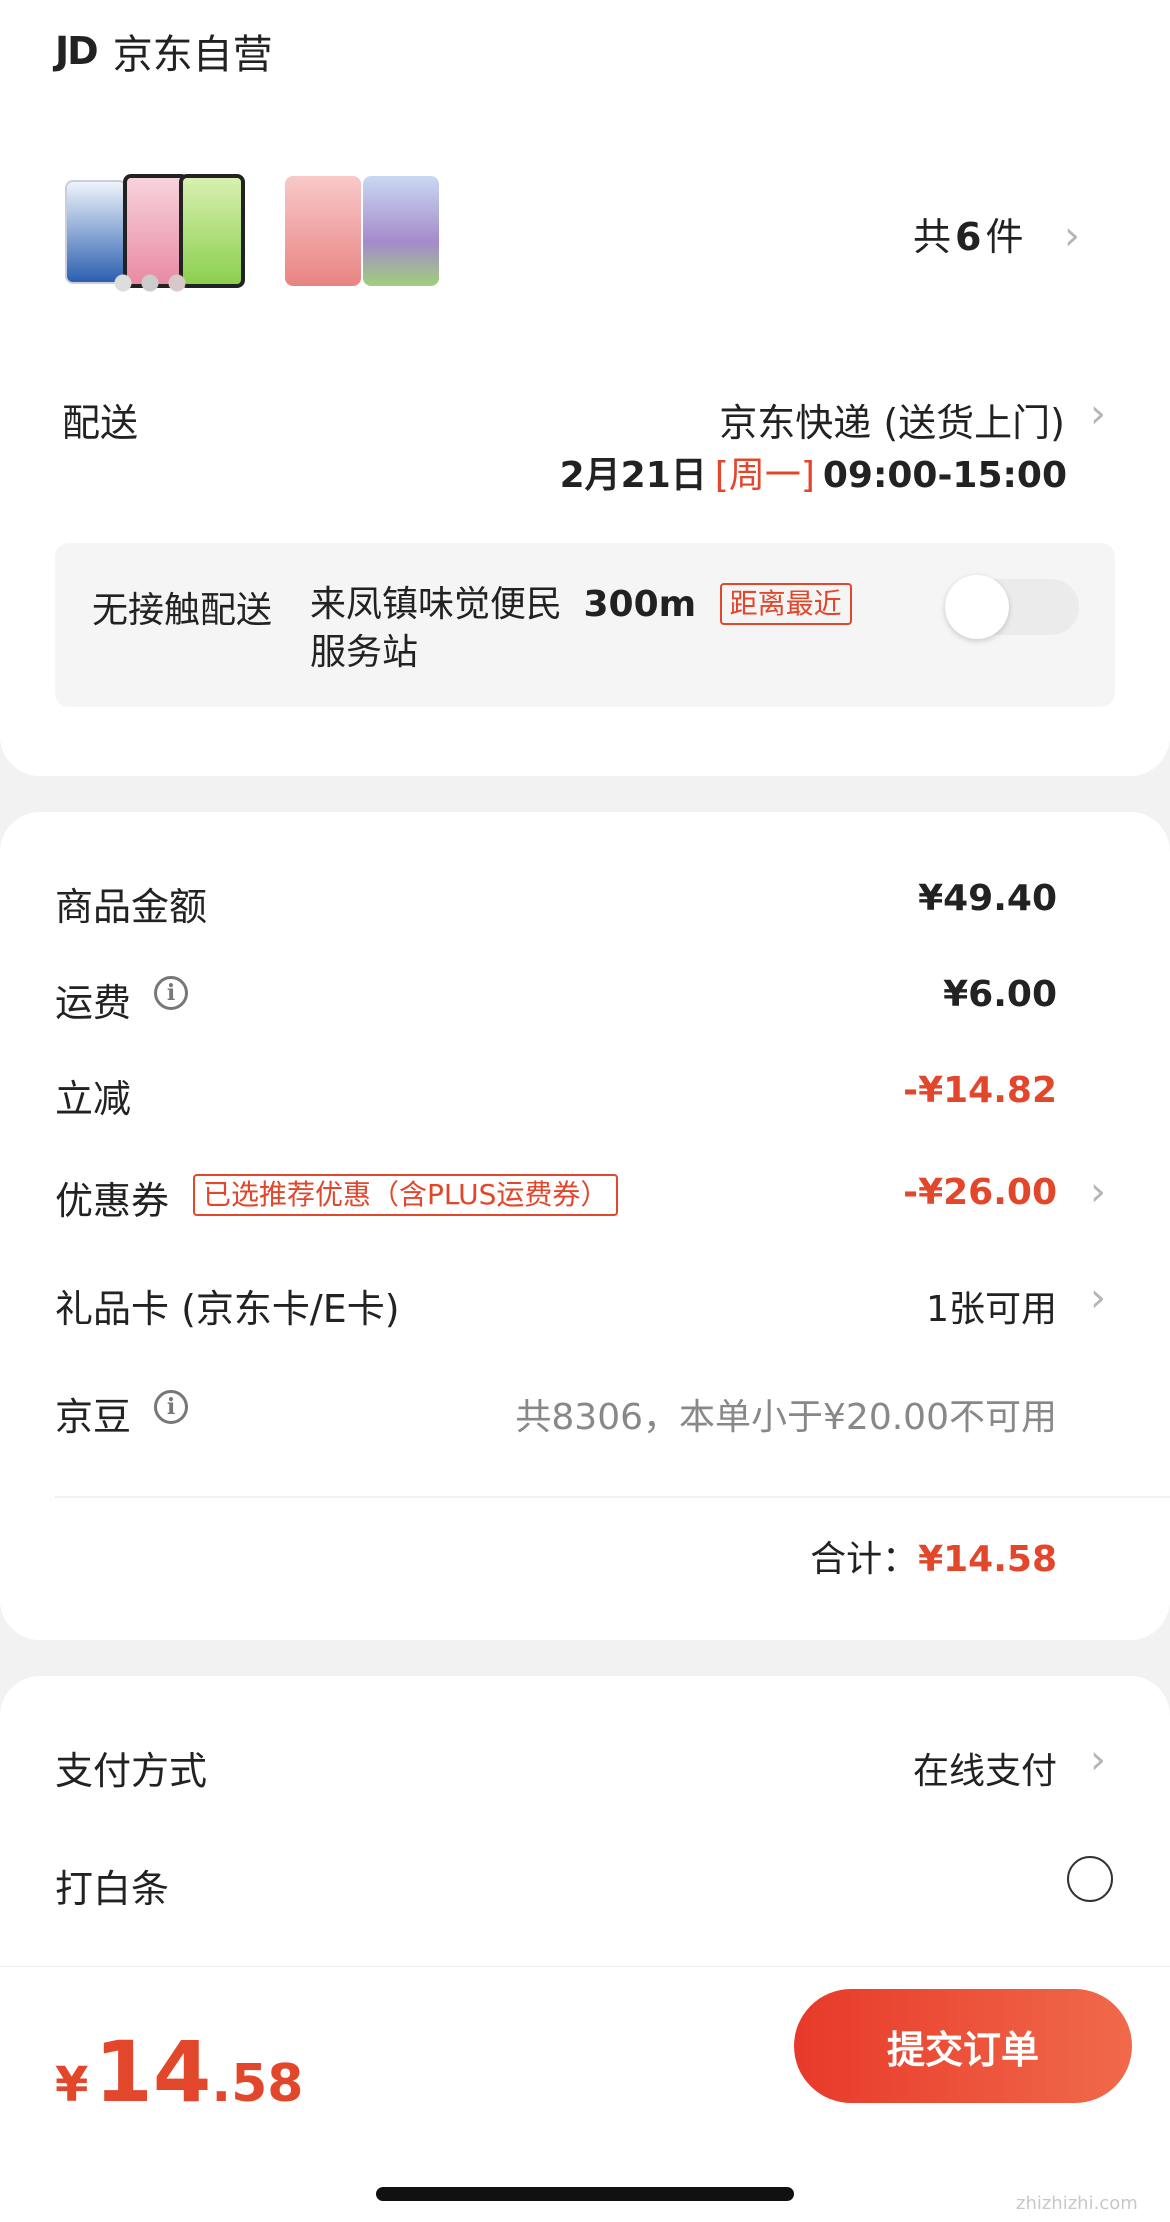  What do you see at coordinates (633, 475) in the screenshot?
I see `delivery-date: 2月21日` at bounding box center [633, 475].